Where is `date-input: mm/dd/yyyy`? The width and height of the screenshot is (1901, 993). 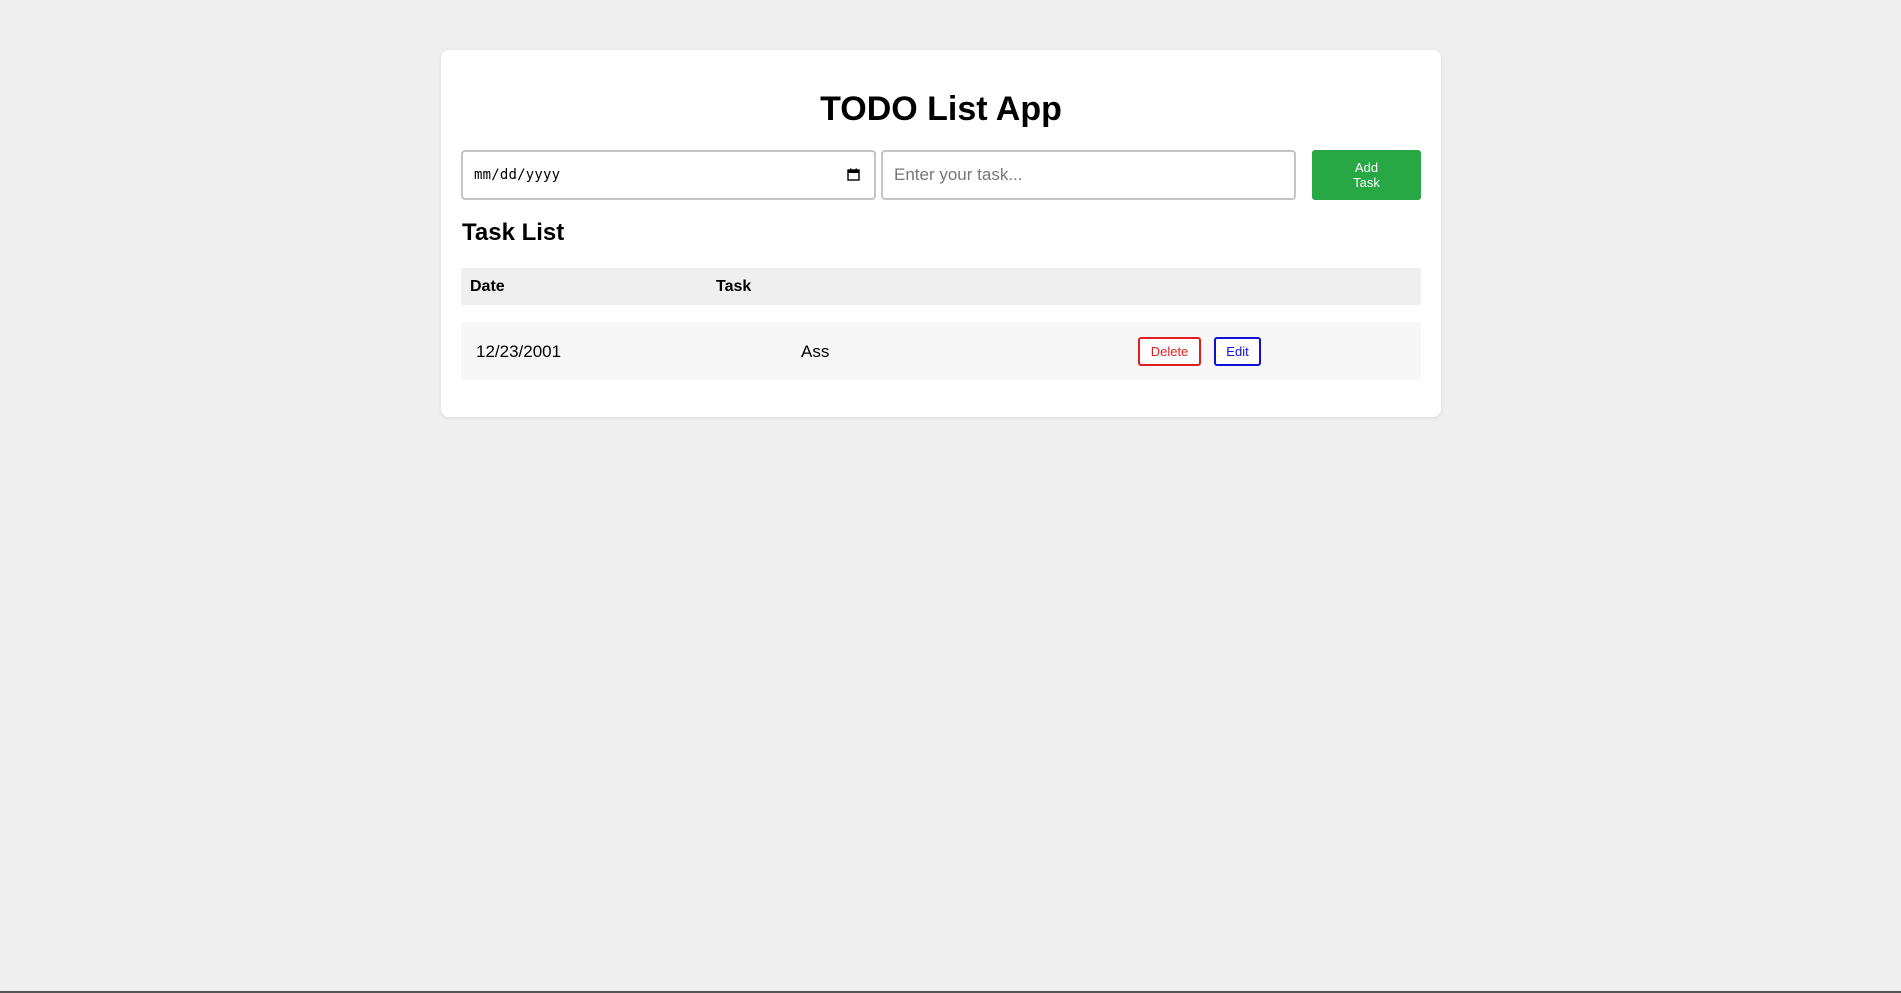
date-input: mm/dd/yyyy is located at coordinates (668, 175).